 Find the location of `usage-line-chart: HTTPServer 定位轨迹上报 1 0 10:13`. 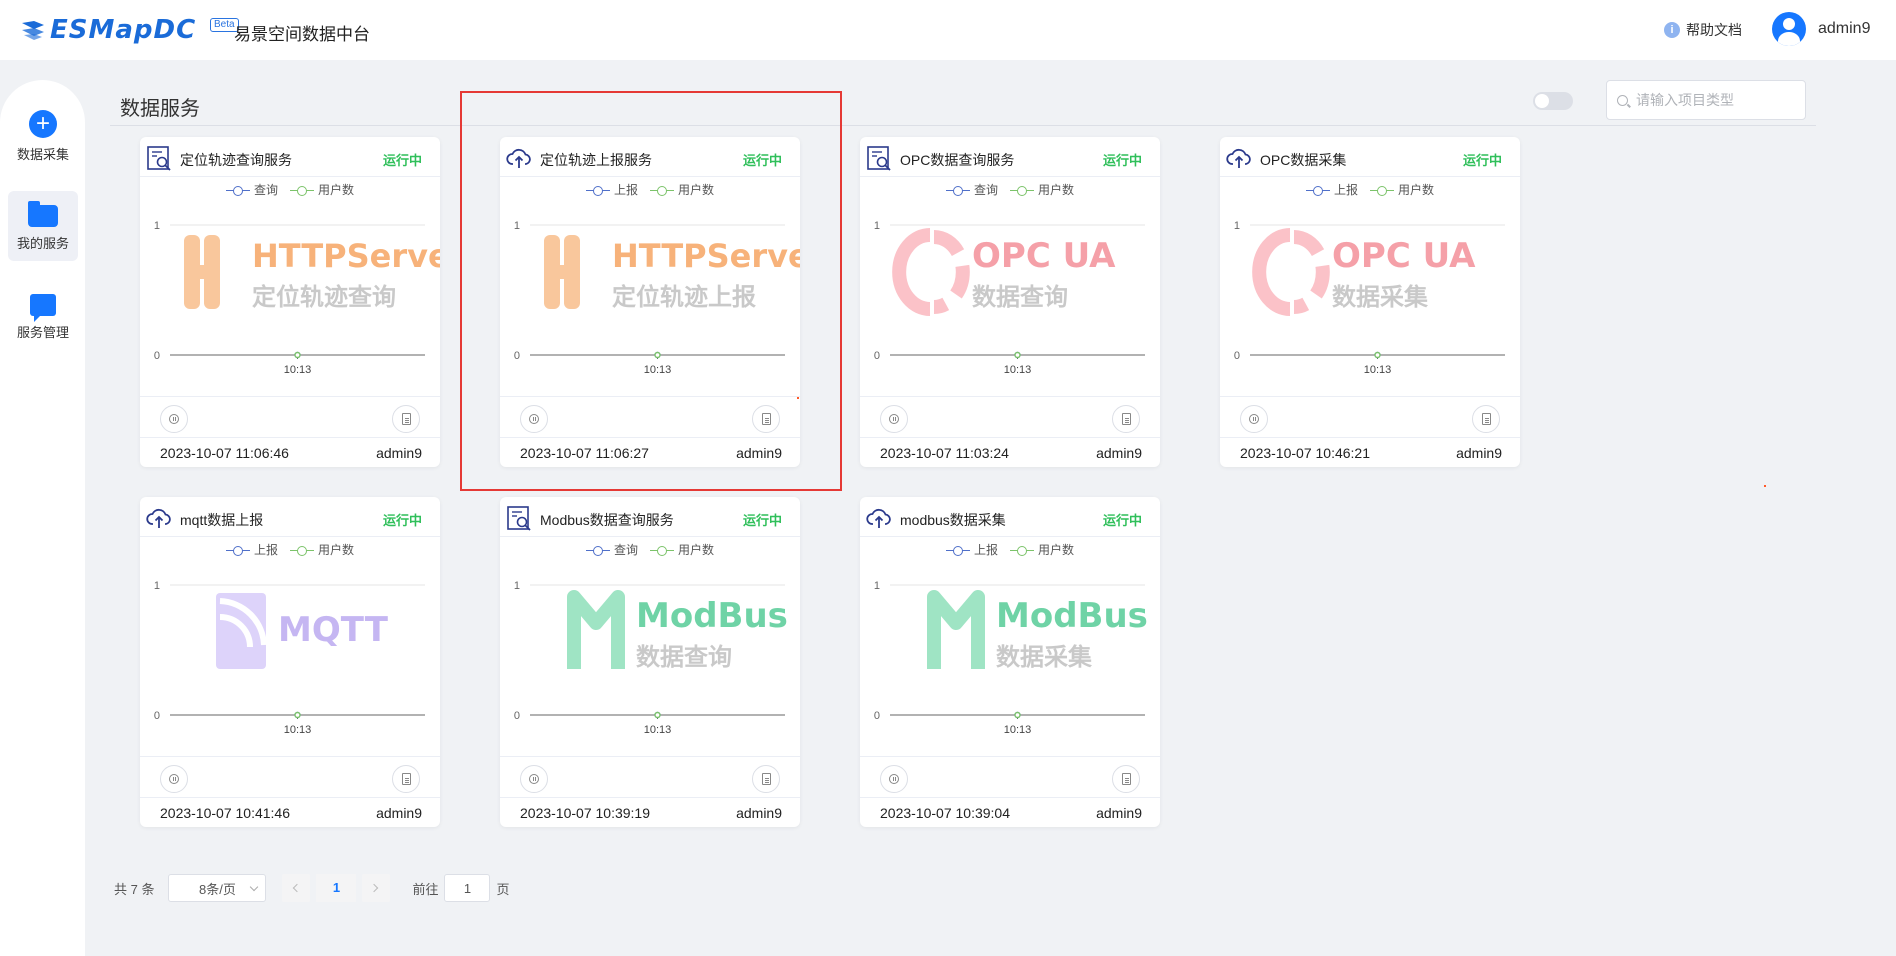

usage-line-chart: HTTPServer 定位轨迹上报 1 0 10:13 is located at coordinates (657, 298).